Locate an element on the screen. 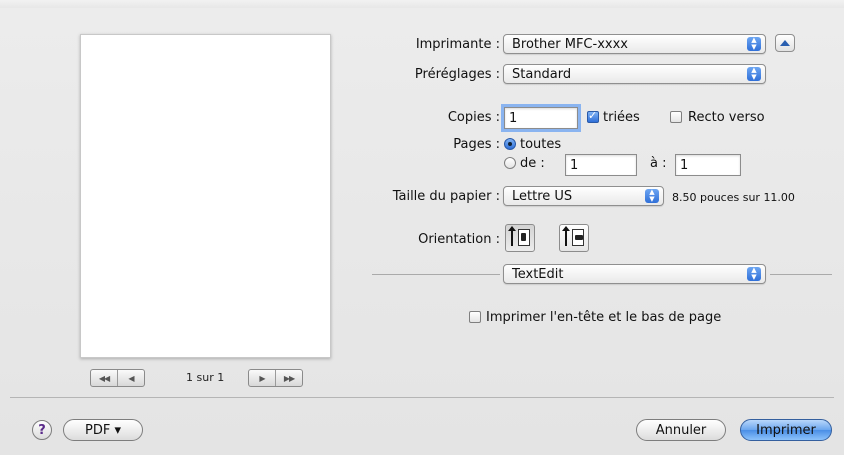 Image resolution: width=844 pixels, height=455 pixels. last-page-button: ▶▶ is located at coordinates (289, 378).